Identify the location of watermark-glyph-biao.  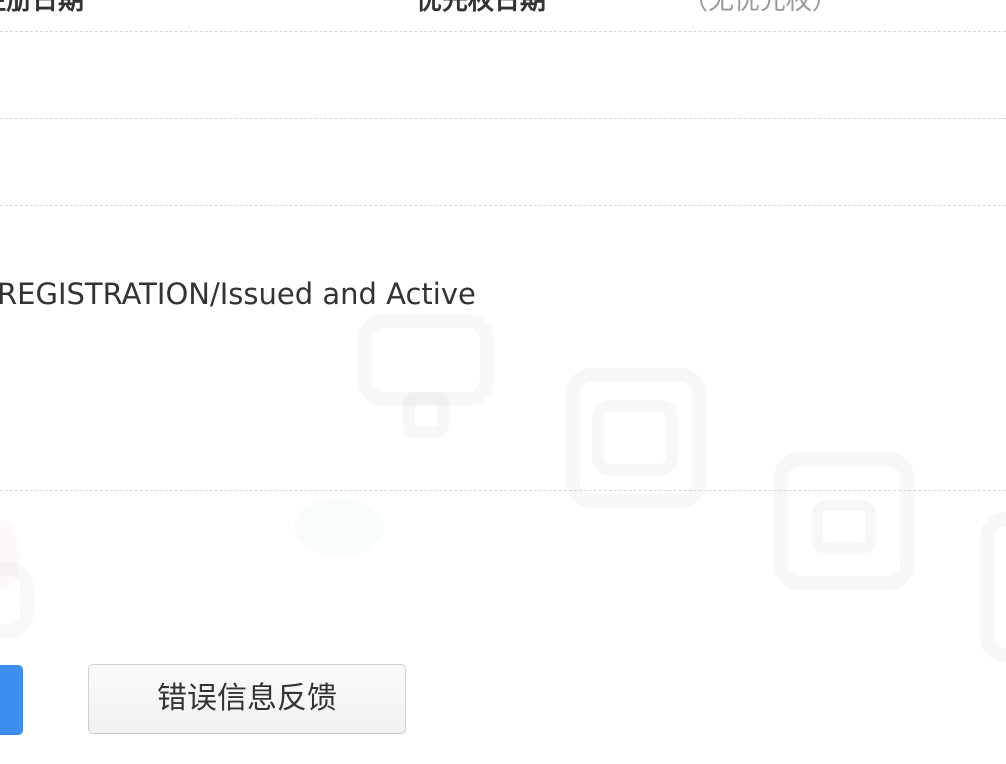
(993, 587).